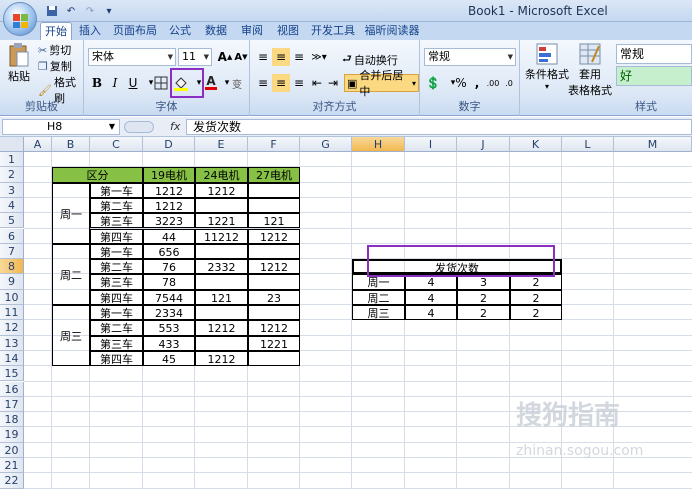 The image size is (692, 489). I want to click on undo-icon: ↶, so click(71, 11).